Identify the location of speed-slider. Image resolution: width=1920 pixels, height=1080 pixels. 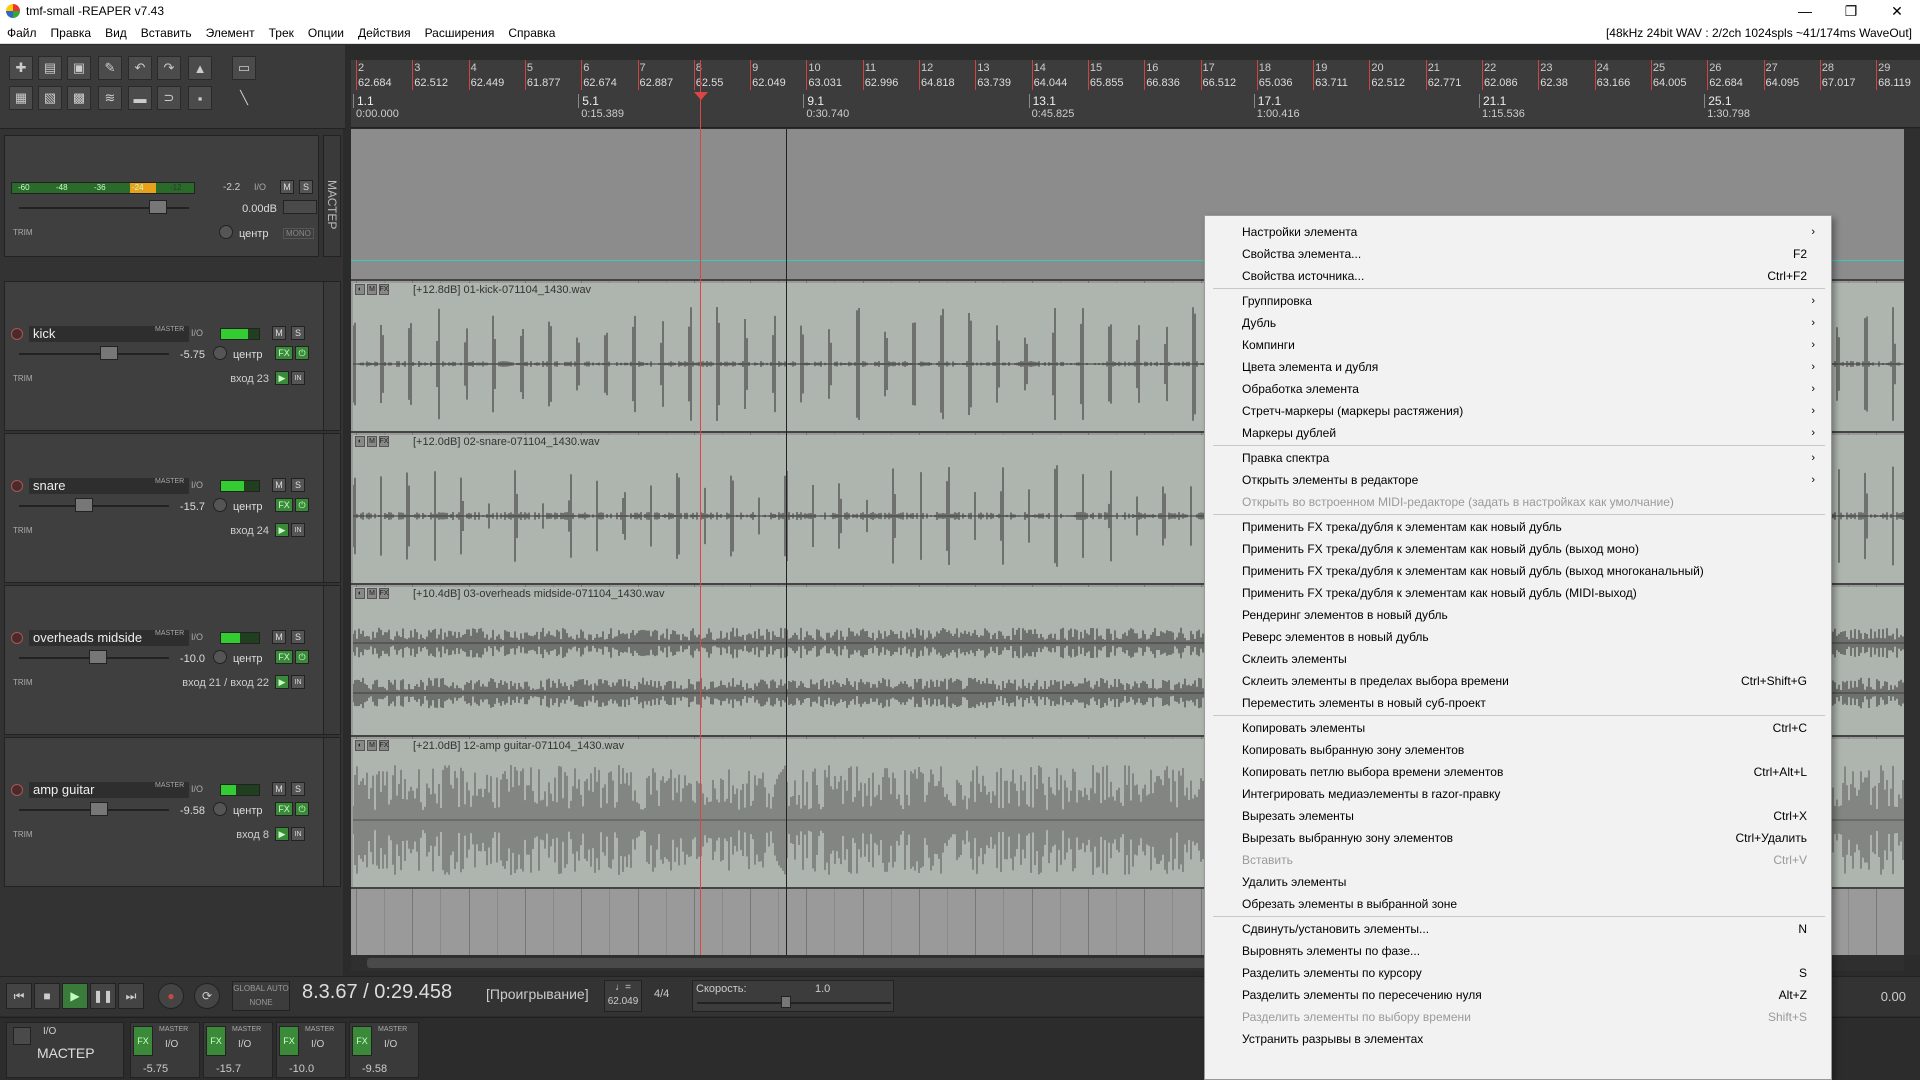
(794, 1003).